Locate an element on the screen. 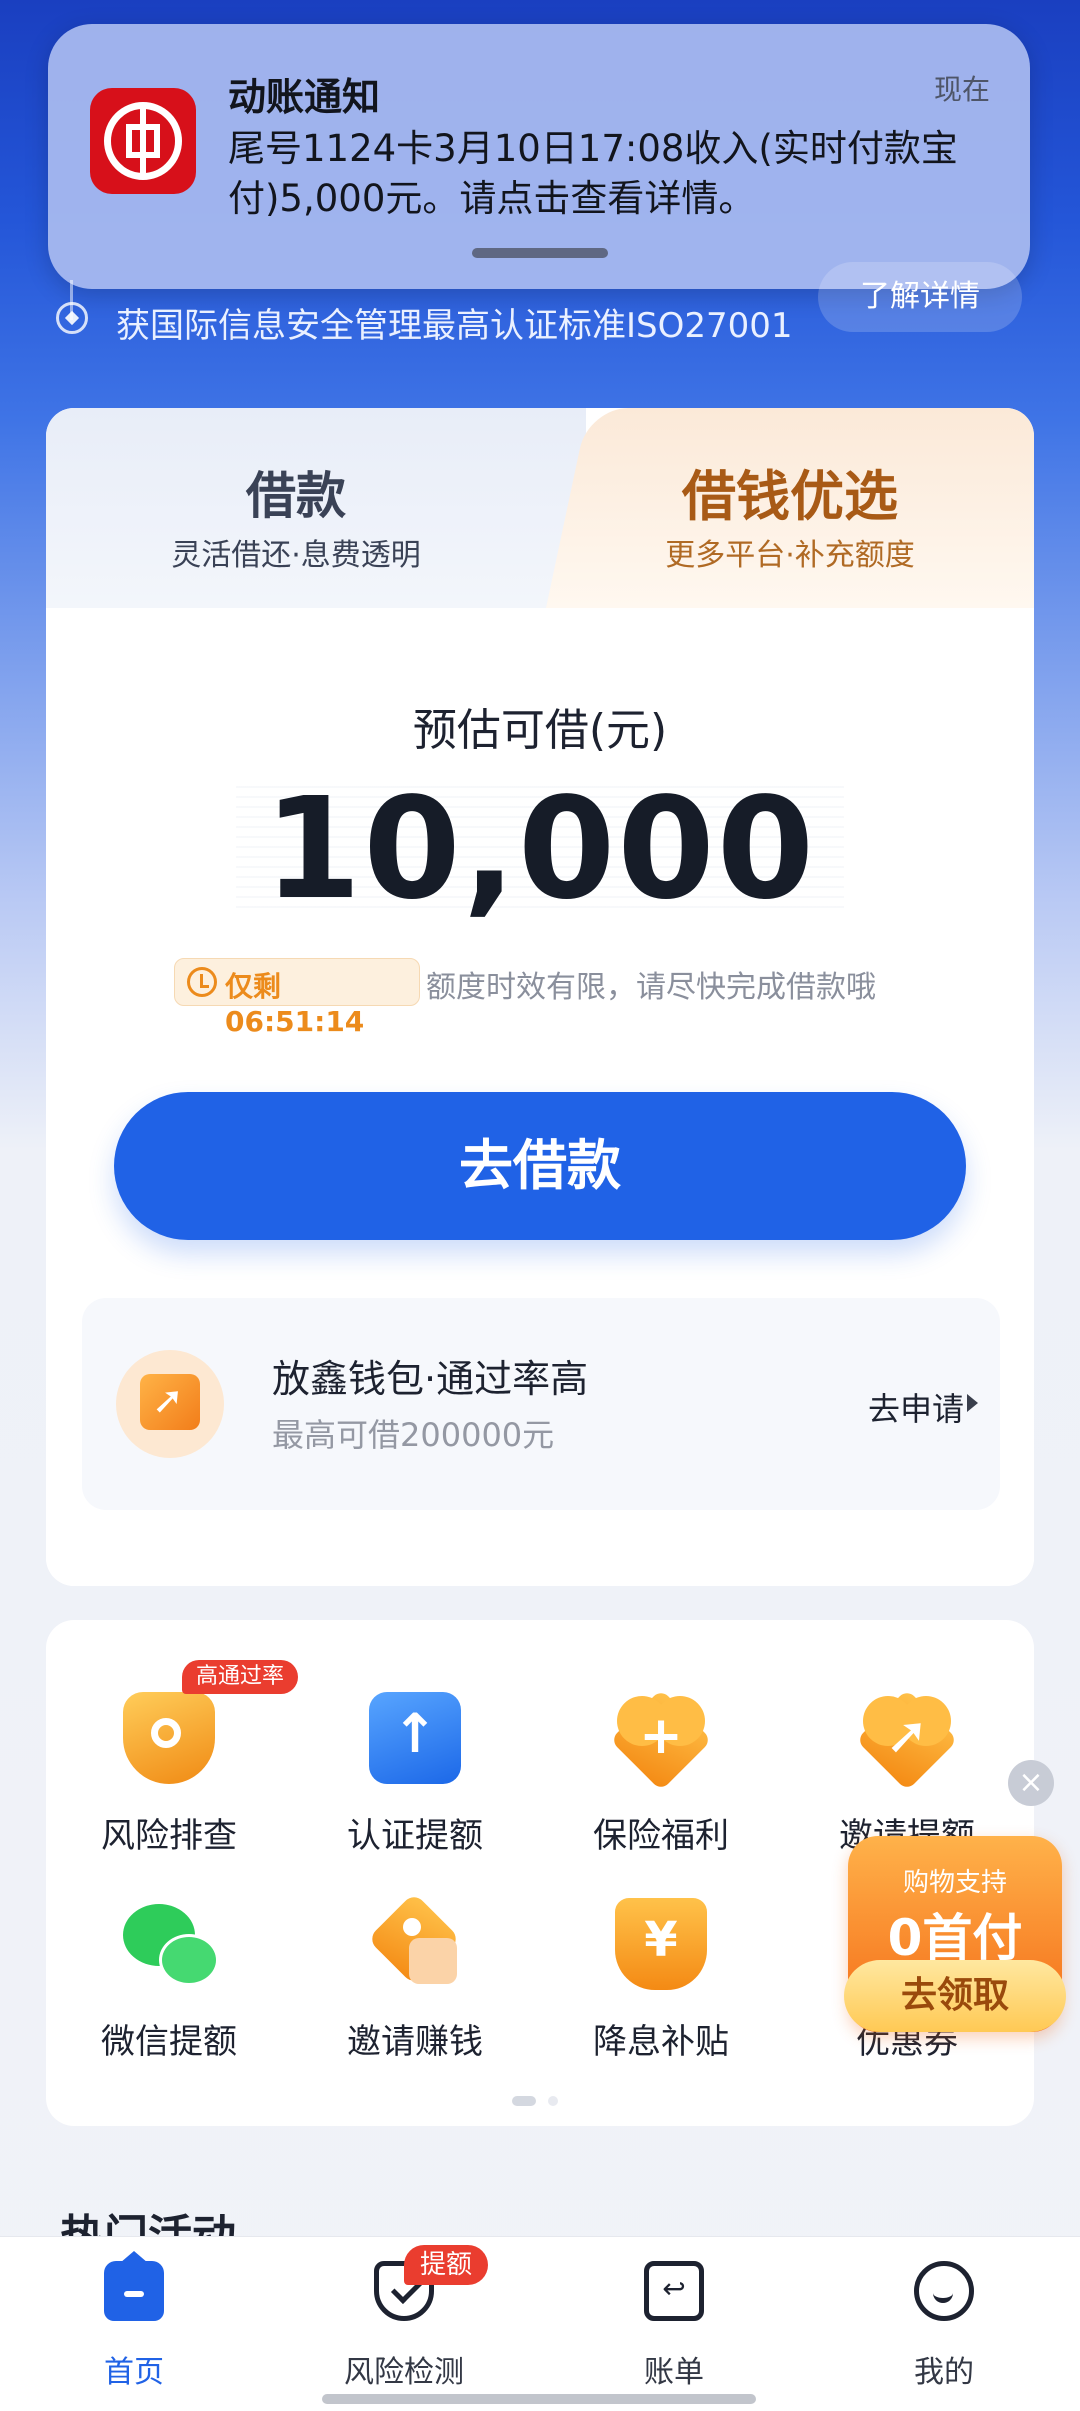 The height and width of the screenshot is (2411, 1080). countdown-text: 仅剩06:51:14 is located at coordinates (295, 1004).